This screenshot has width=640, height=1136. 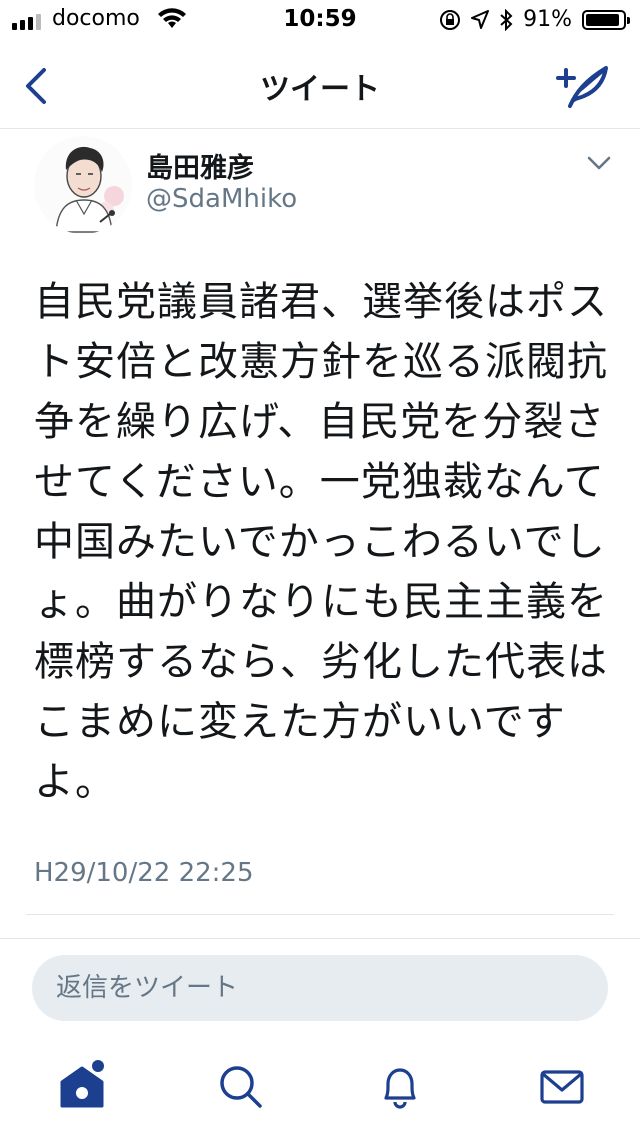 What do you see at coordinates (144, 873) in the screenshot?
I see `tweet-timestamp: H29/10/22 22:25` at bounding box center [144, 873].